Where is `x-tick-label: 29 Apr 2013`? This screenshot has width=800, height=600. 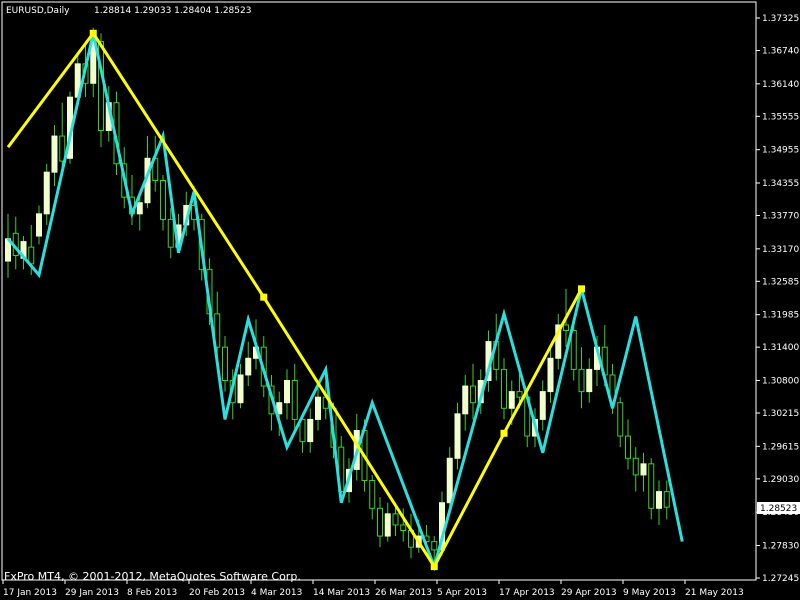
x-tick-label: 29 Apr 2013 is located at coordinates (589, 593).